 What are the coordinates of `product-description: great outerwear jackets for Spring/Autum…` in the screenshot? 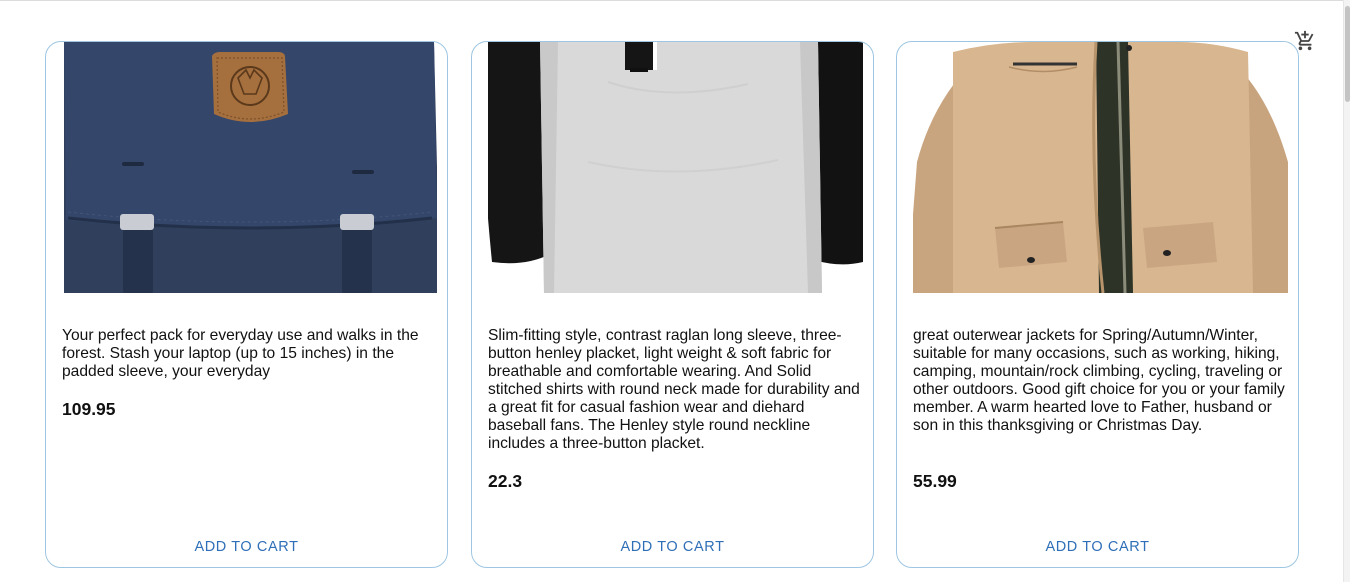 It's located at (1099, 380).